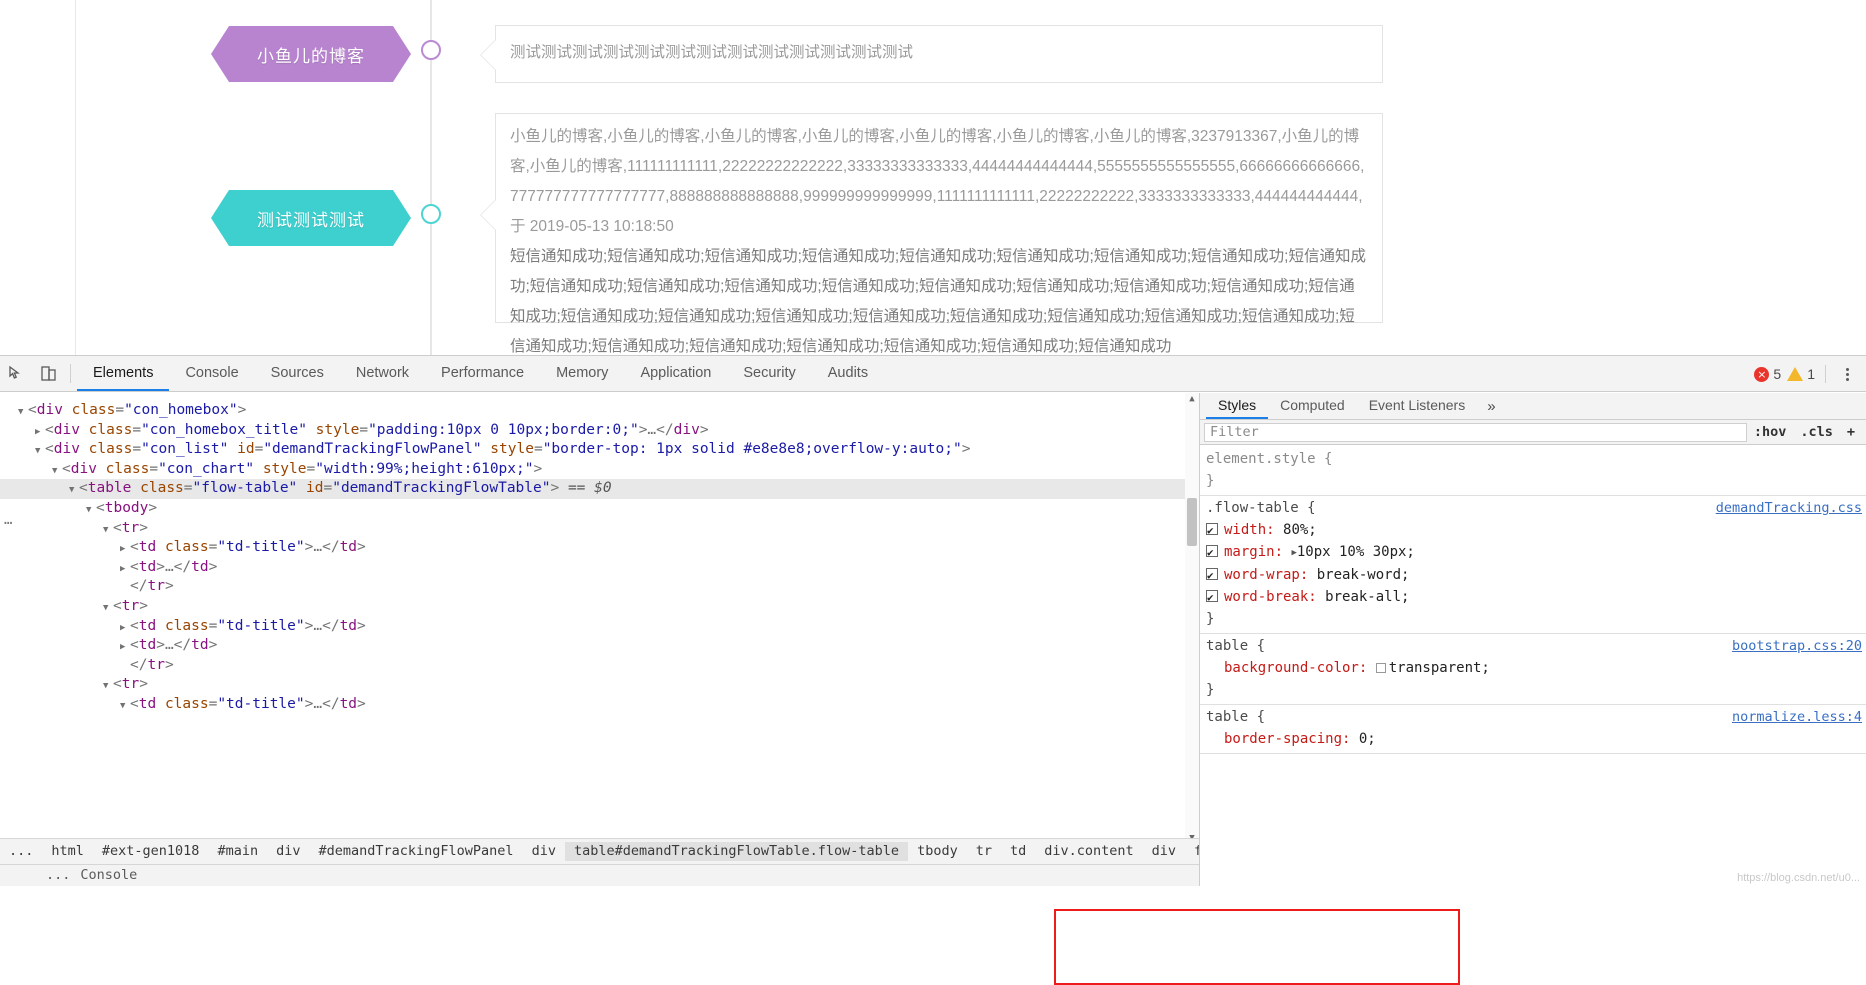 This screenshot has width=1866, height=985. I want to click on color-swatch, so click(1380, 668).